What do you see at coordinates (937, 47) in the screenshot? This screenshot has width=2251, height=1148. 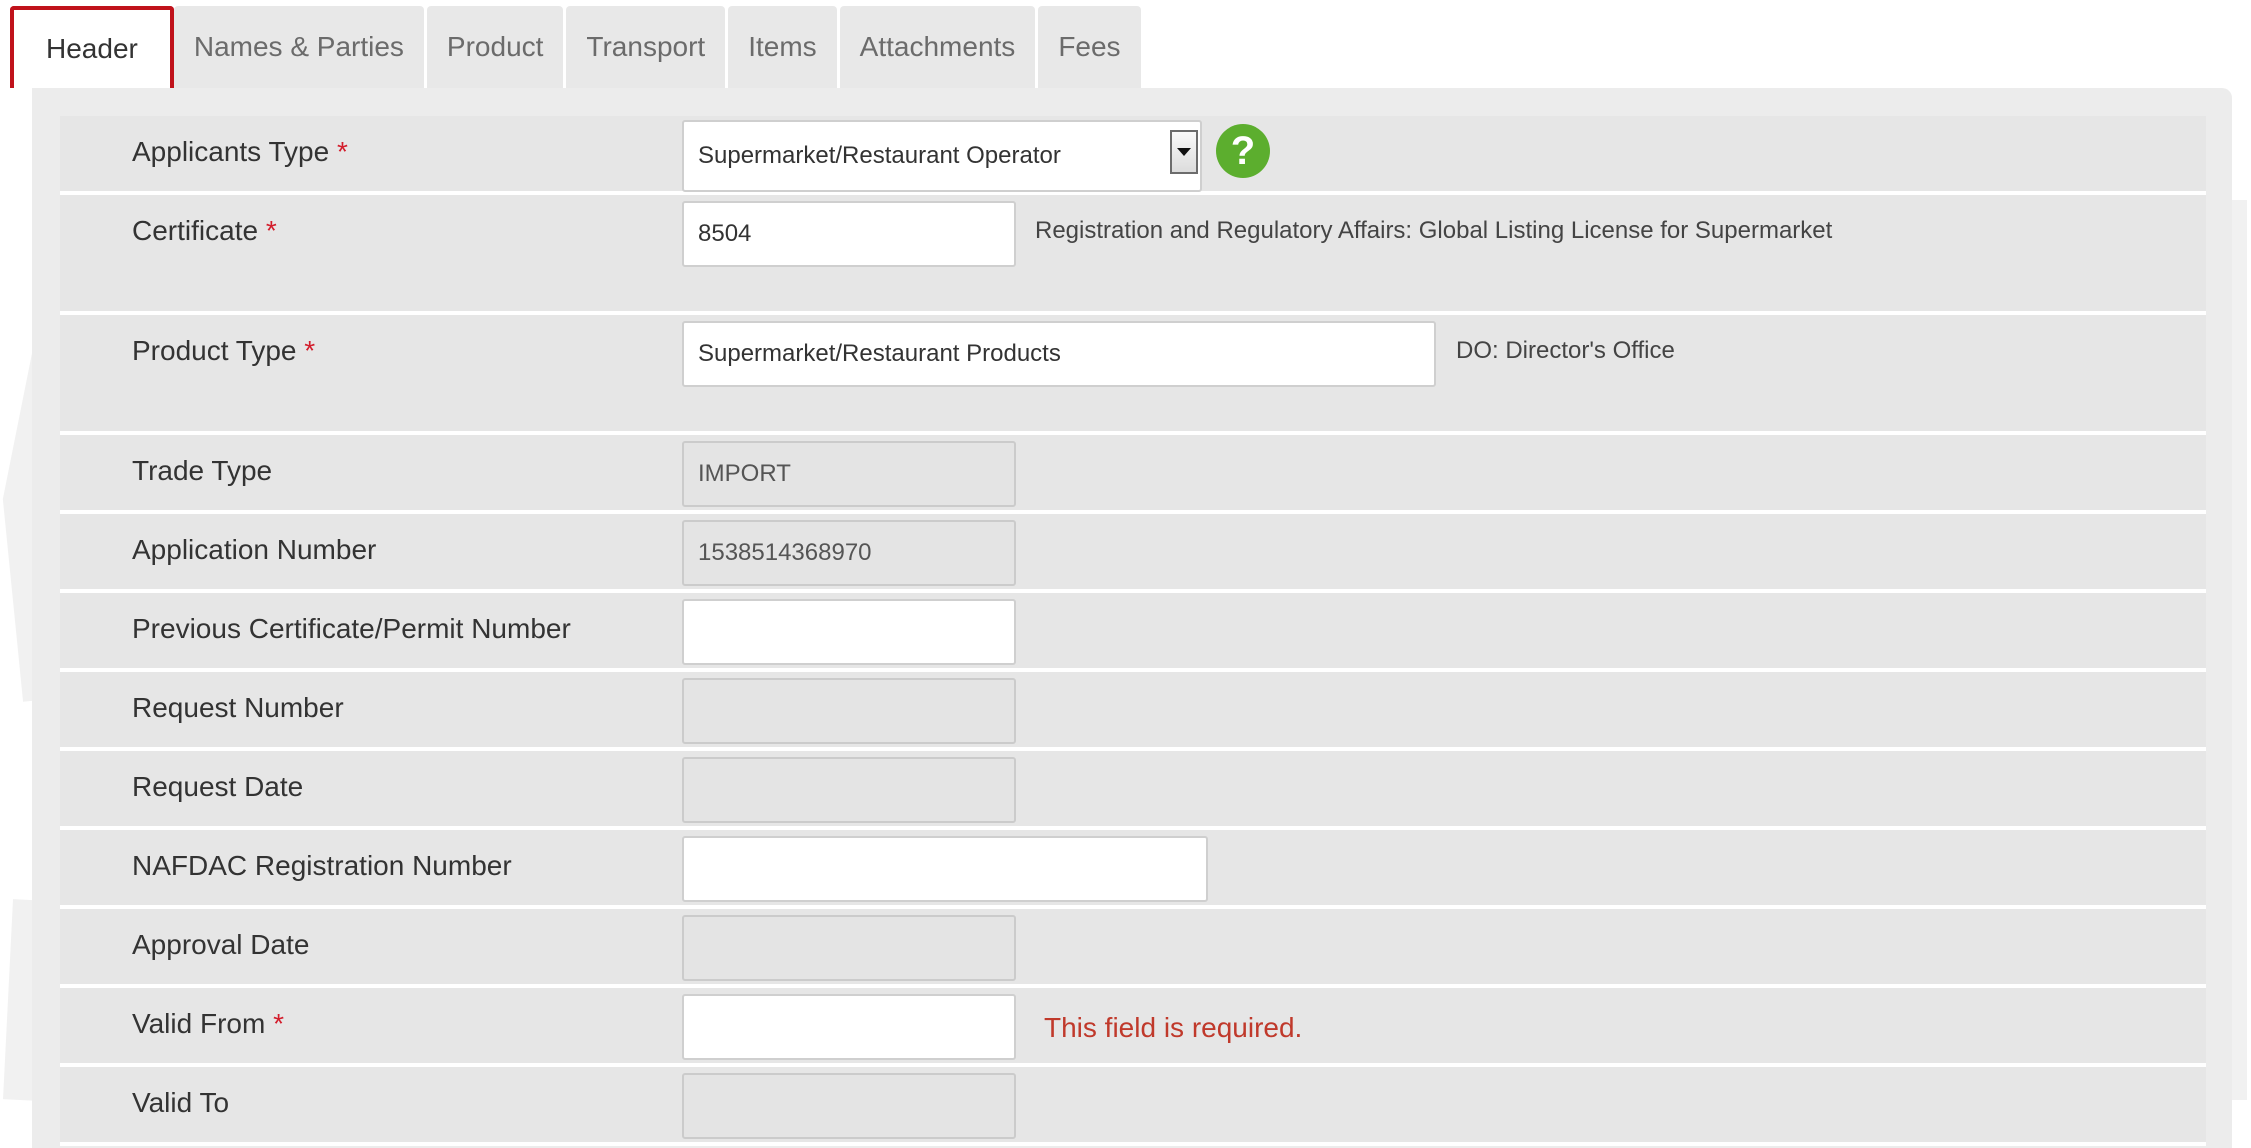 I see `tab-attachments: Attachments` at bounding box center [937, 47].